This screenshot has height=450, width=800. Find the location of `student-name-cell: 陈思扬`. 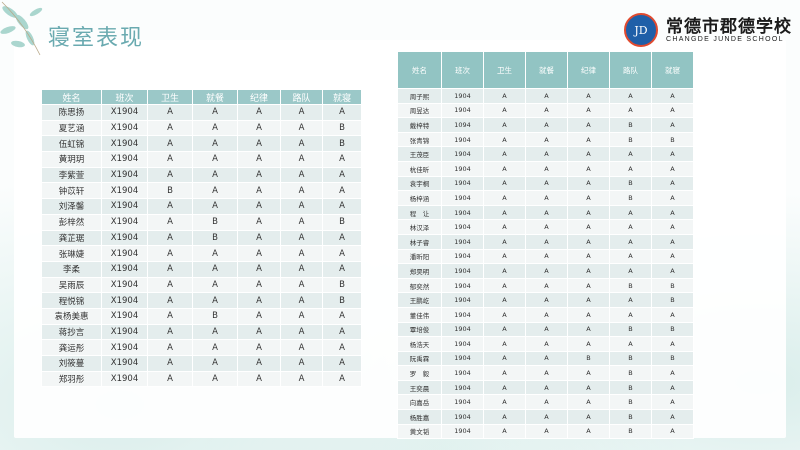

student-name-cell: 陈思扬 is located at coordinates (71, 112).